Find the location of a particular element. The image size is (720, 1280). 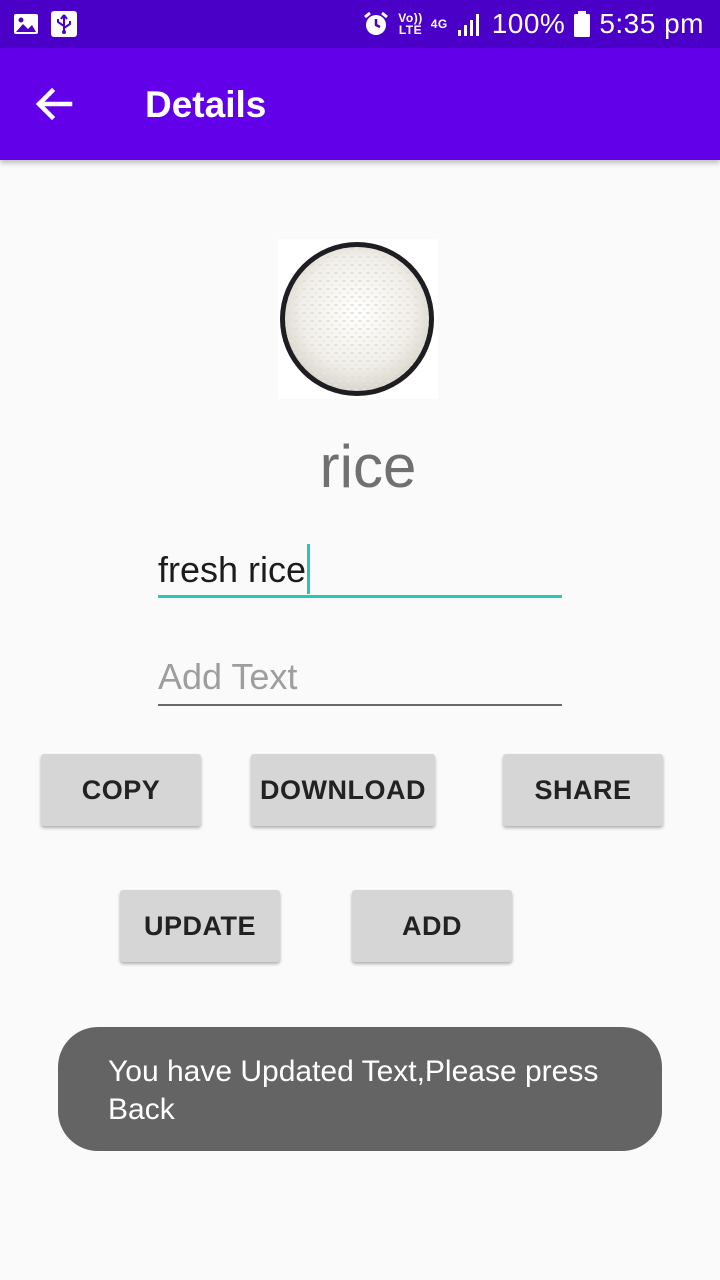

clock: 5:35 pm is located at coordinates (651, 23).